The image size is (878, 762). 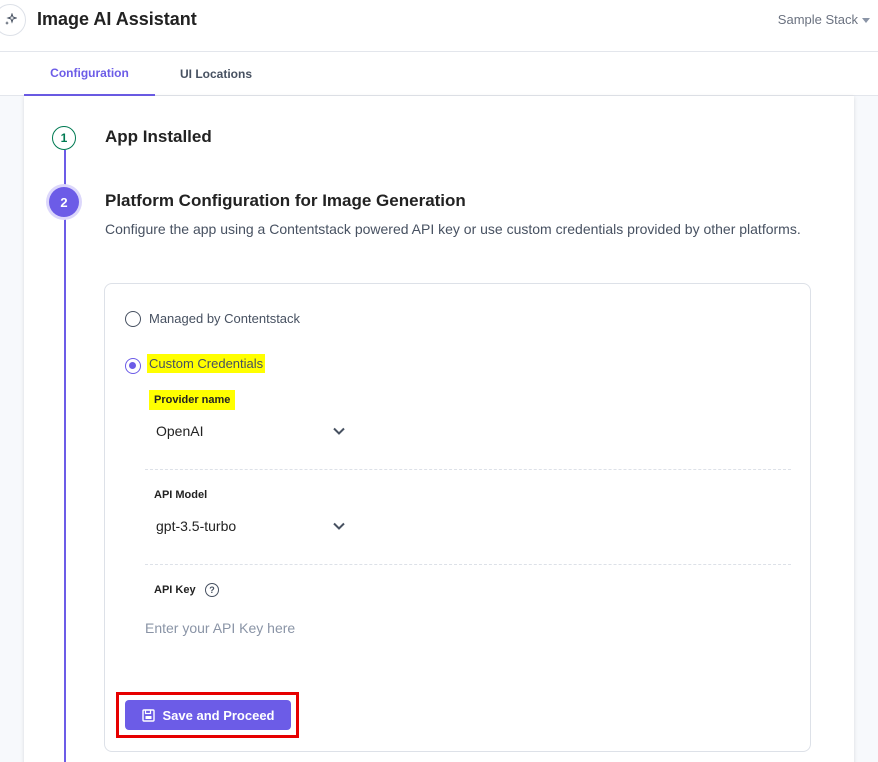 I want to click on save-icon, so click(x=148, y=715).